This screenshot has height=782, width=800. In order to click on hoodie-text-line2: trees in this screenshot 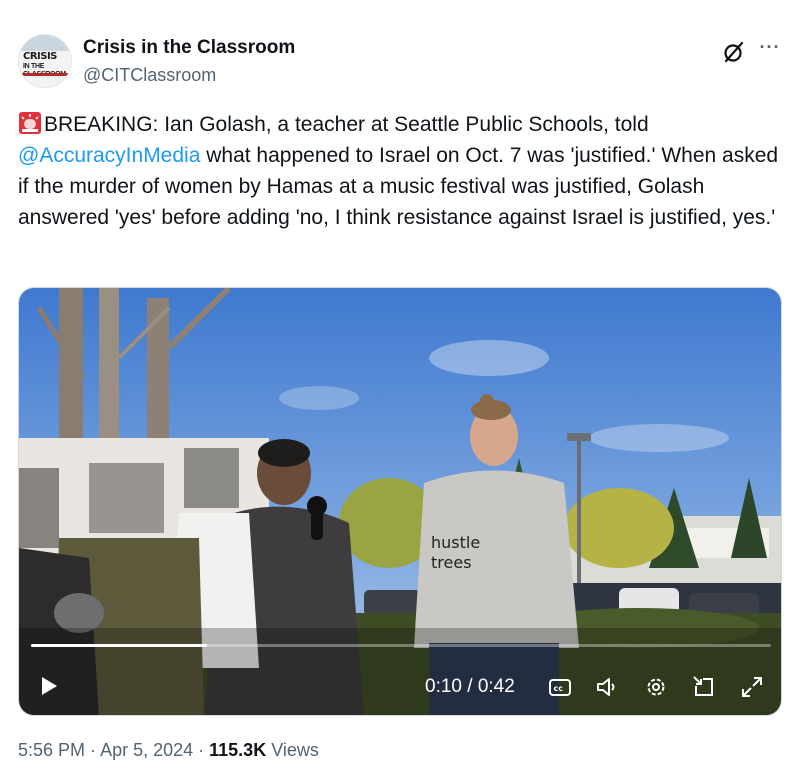, I will do `click(451, 562)`.